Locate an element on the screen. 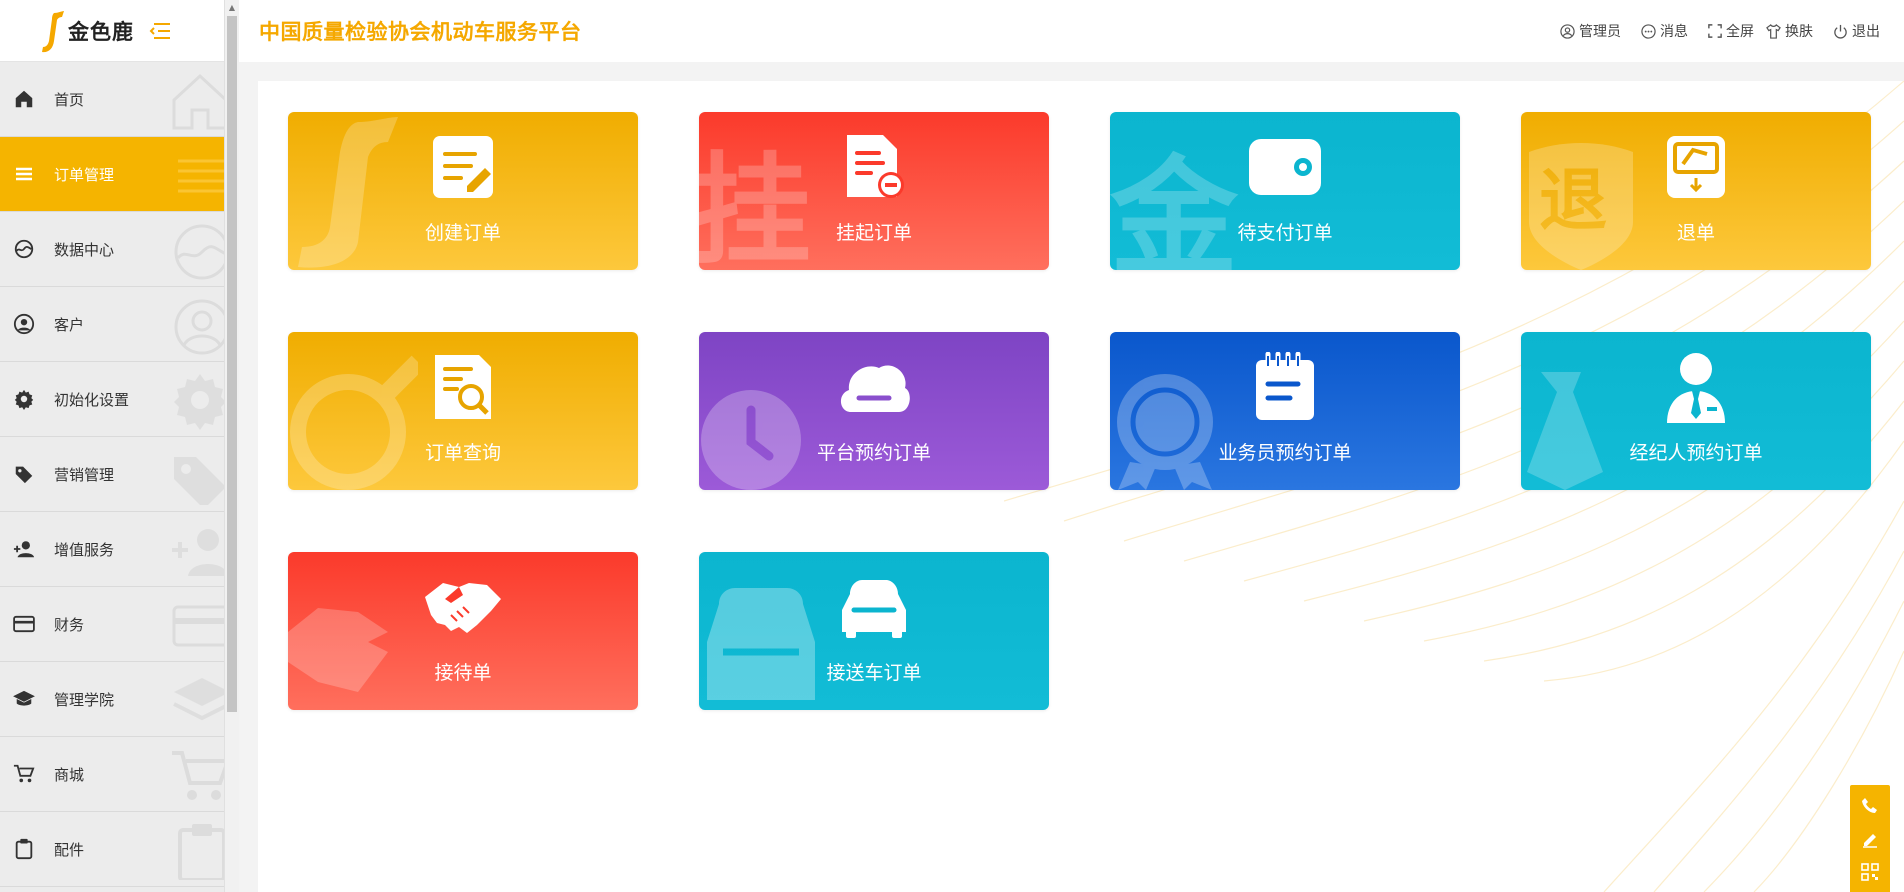  sidebar-item-label: 配件 is located at coordinates (69, 849).